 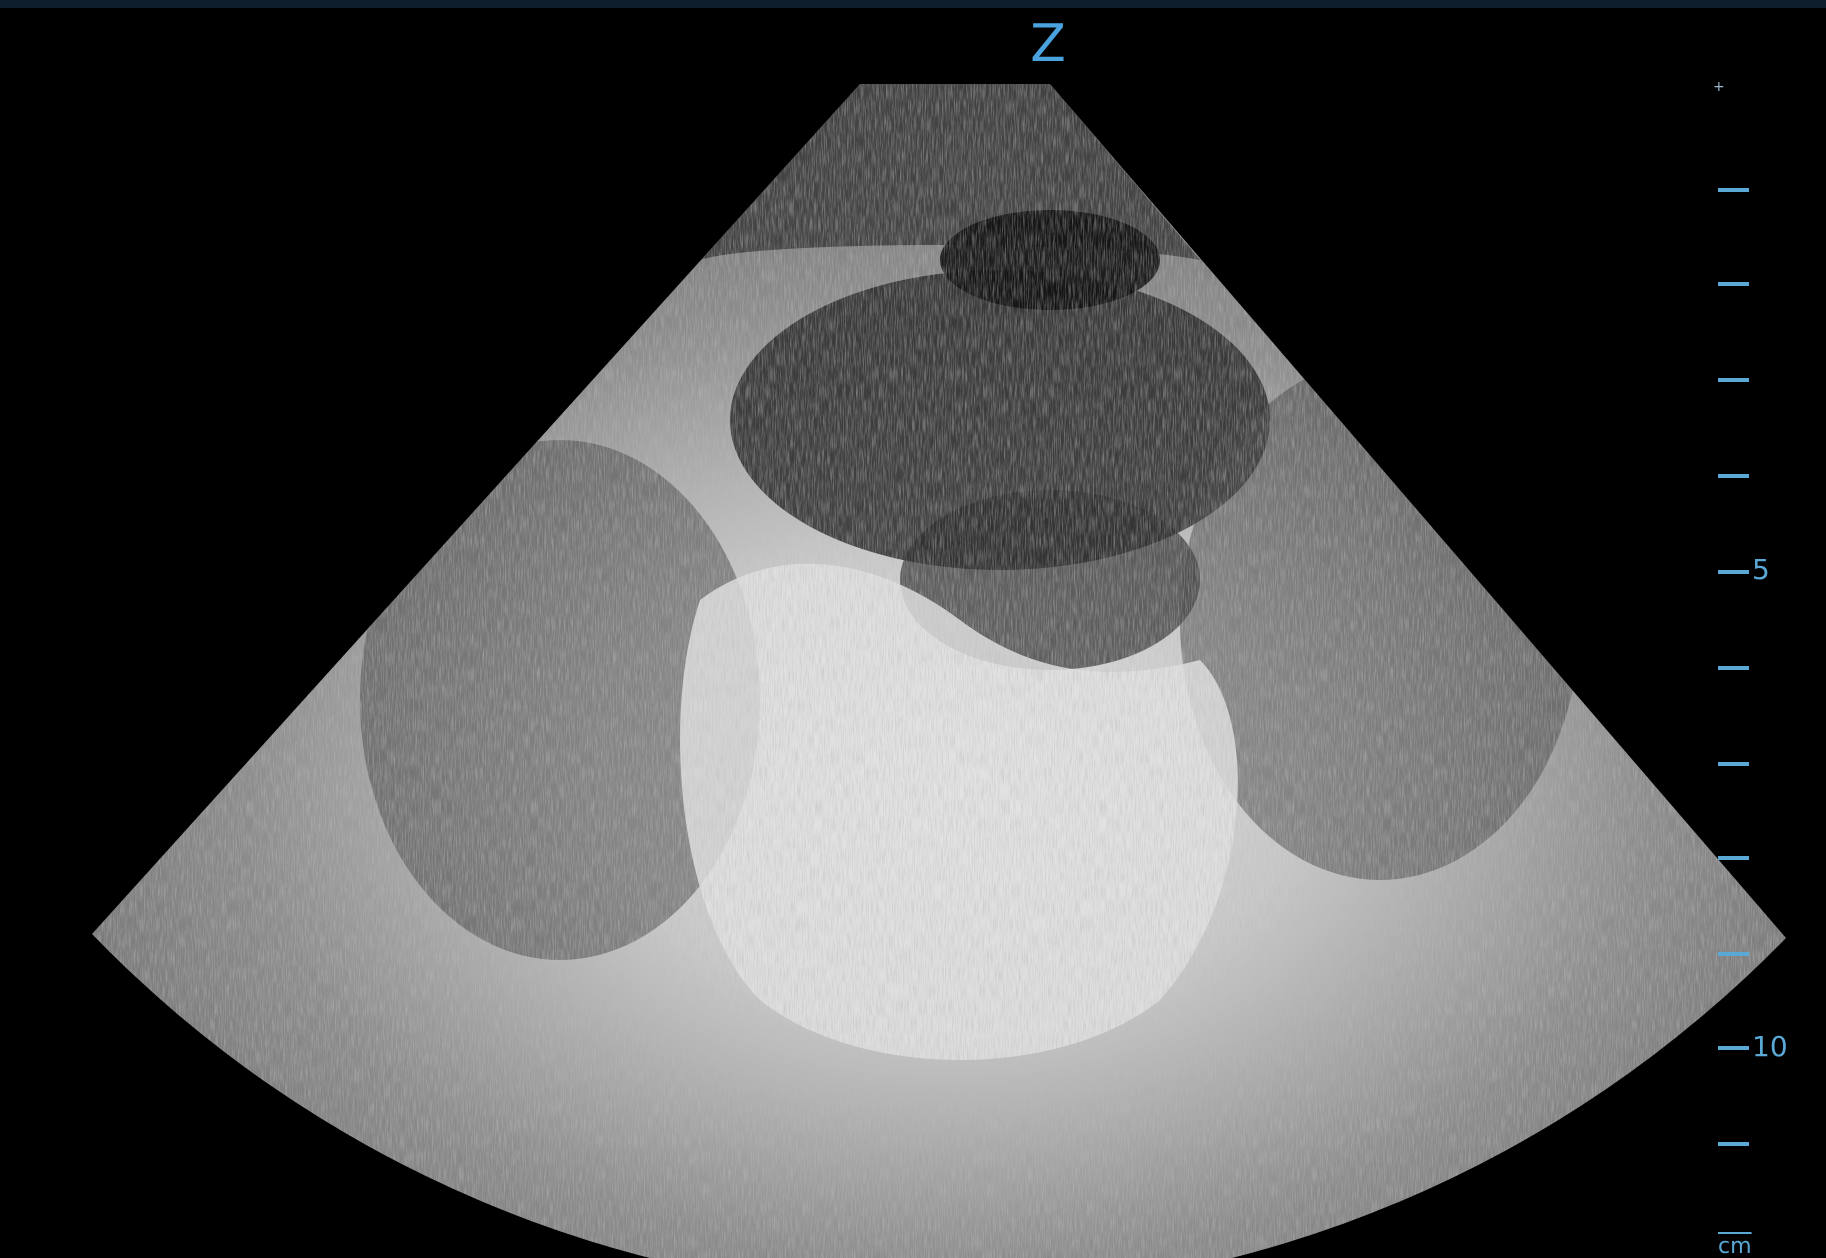 I want to click on focus-marker: +, so click(x=1719, y=87).